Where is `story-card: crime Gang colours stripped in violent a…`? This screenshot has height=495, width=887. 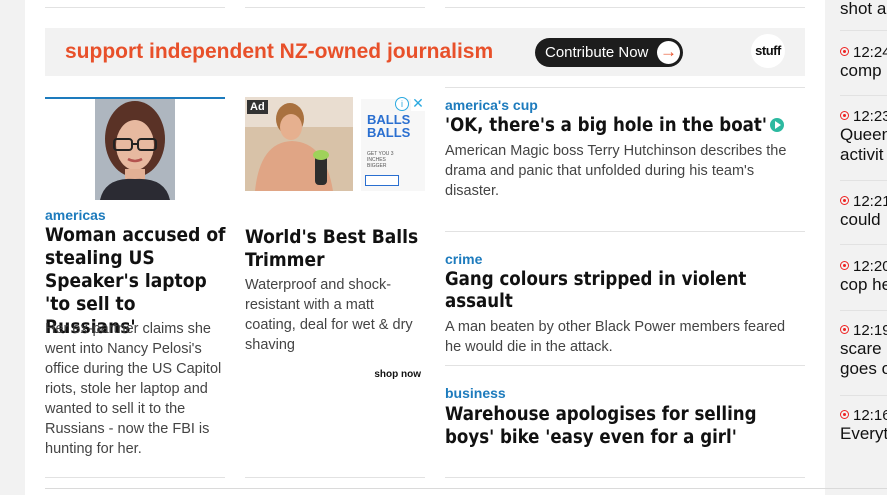
story-card: crime Gang colours stripped in violent a… is located at coordinates (625, 304).